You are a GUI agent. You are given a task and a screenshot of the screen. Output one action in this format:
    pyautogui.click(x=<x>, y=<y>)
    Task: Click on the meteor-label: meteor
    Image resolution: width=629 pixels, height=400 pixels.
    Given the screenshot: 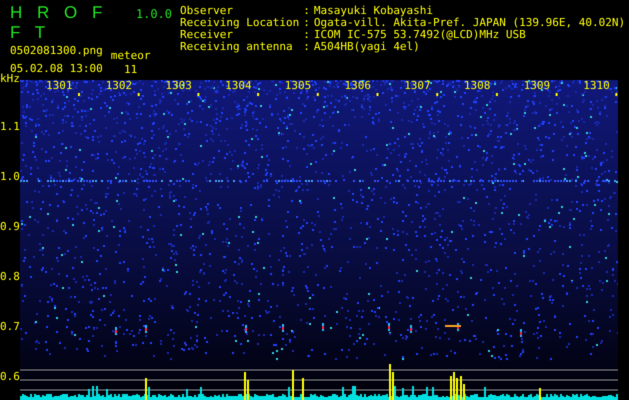 What is the action you would take?
    pyautogui.click(x=130, y=56)
    